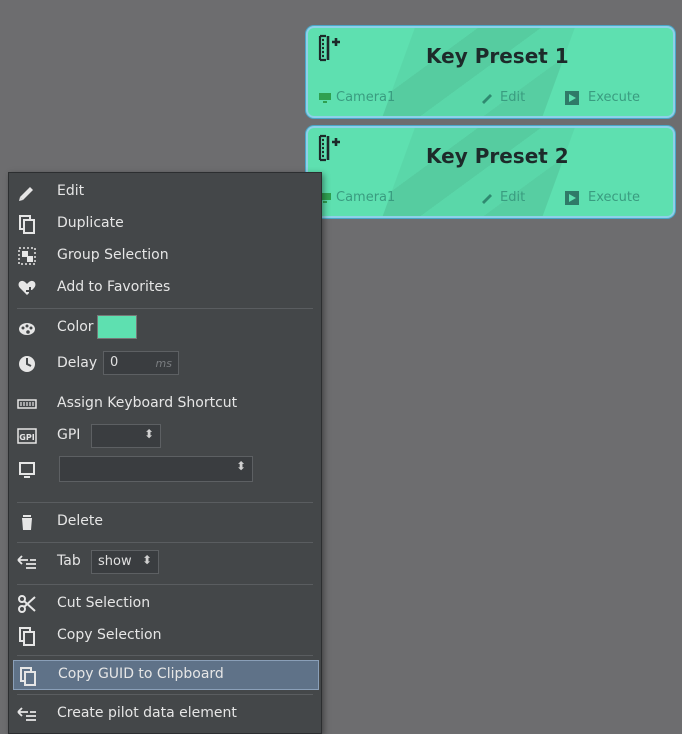 Image resolution: width=682 pixels, height=734 pixels. Describe the element at coordinates (113, 255) in the screenshot. I see `menu-label: Group Selection` at that location.